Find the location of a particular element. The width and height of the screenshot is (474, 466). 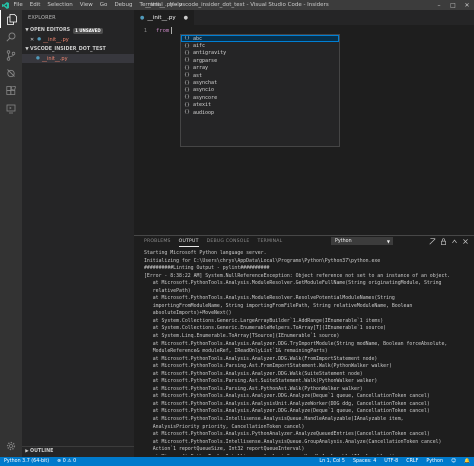

suggestion-item: {} antigravity is located at coordinates (260, 53).